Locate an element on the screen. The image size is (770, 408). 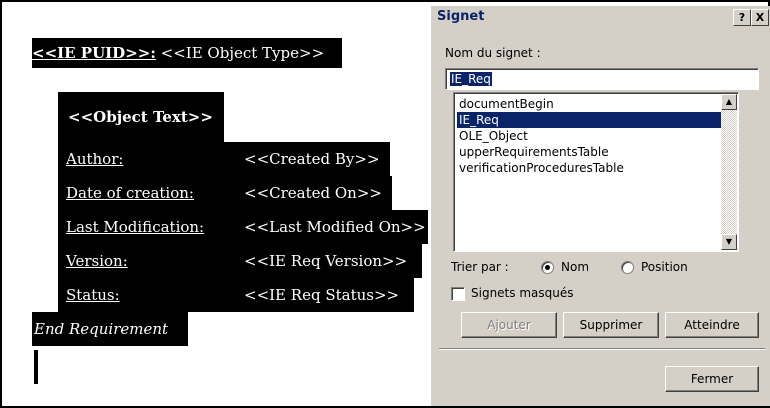
delete-button: Supprimer is located at coordinates (611, 325).